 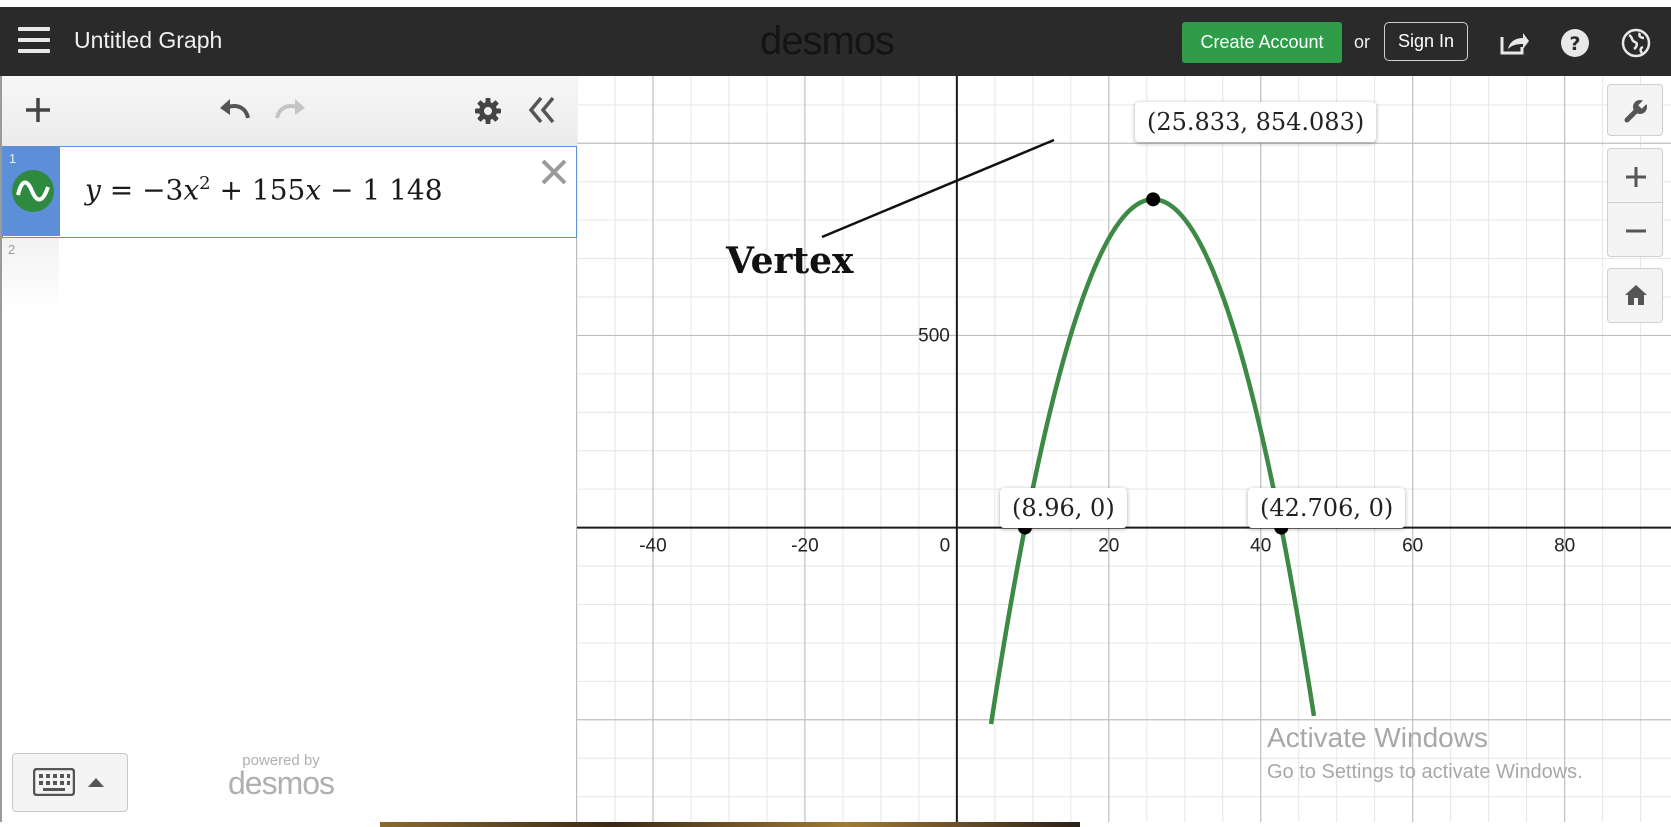 What do you see at coordinates (1153, 199) in the screenshot?
I see `vertex-point` at bounding box center [1153, 199].